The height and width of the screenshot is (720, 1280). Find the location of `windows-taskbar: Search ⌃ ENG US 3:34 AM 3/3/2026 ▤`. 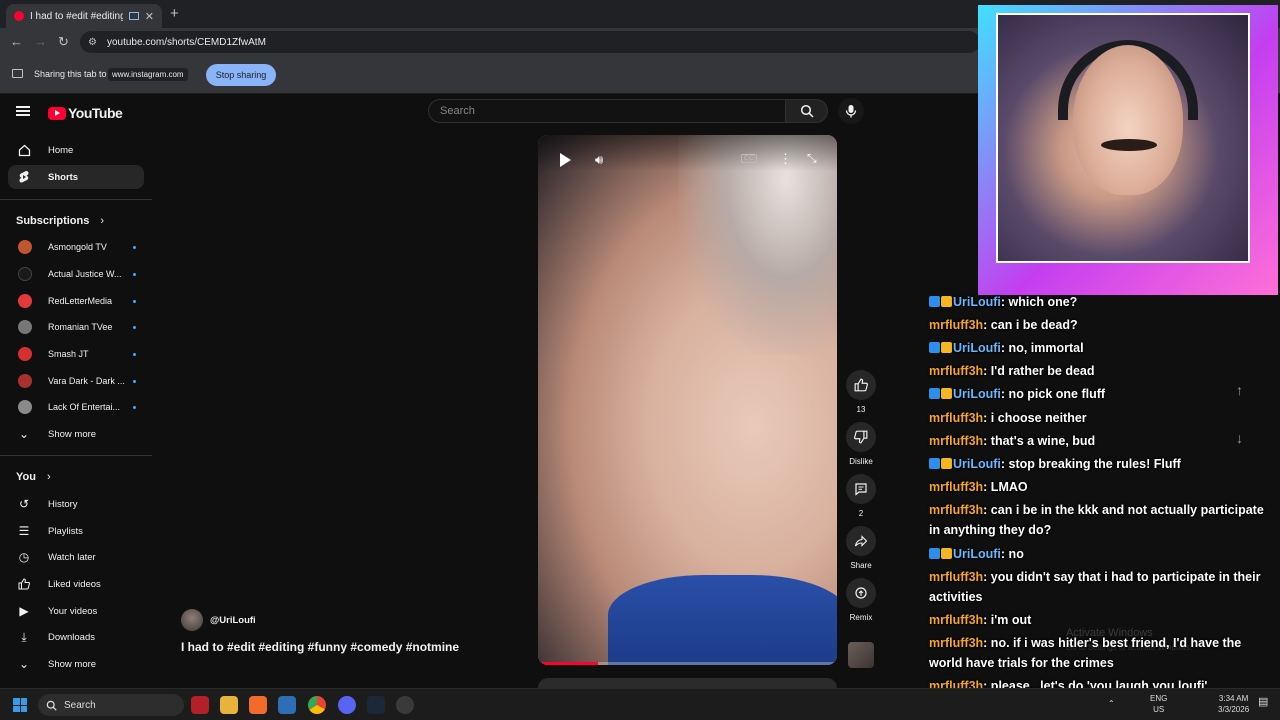

windows-taskbar: Search ⌃ ENG US 3:34 AM 3/3/2026 ▤ is located at coordinates (640, 704).